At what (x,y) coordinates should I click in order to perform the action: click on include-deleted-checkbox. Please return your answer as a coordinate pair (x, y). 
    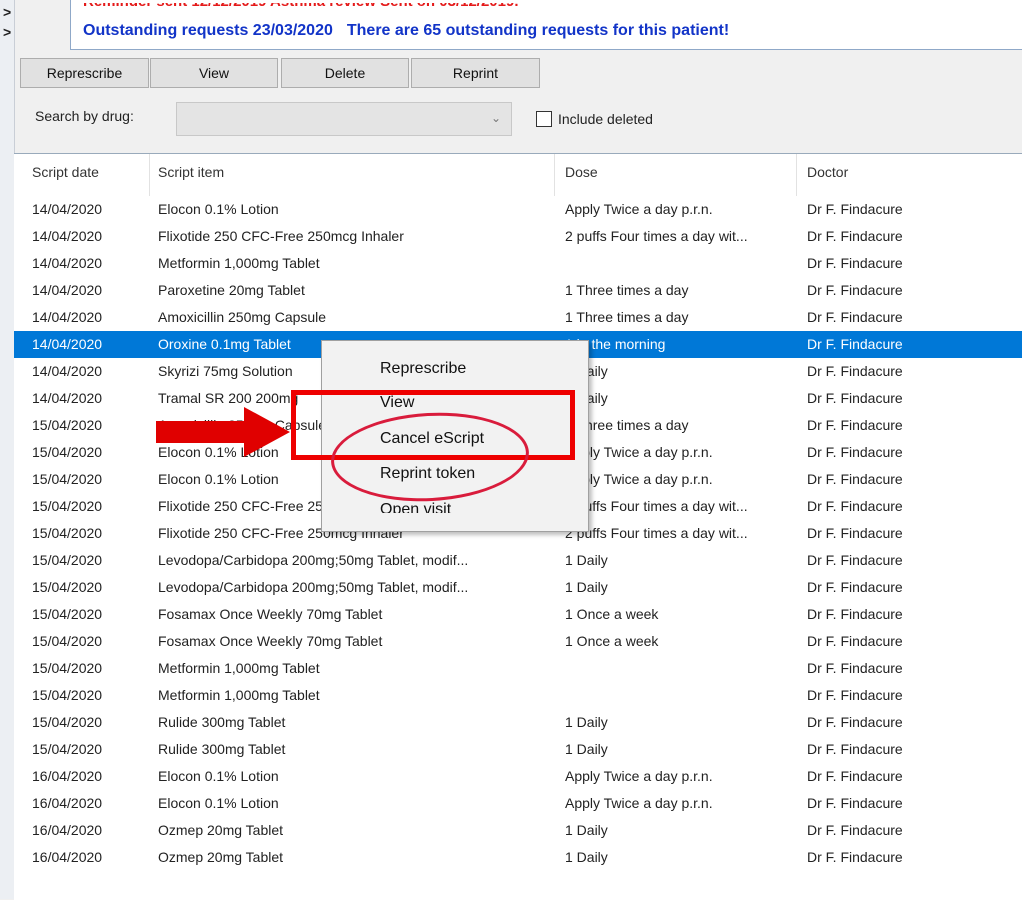
    Looking at the image, I should click on (544, 119).